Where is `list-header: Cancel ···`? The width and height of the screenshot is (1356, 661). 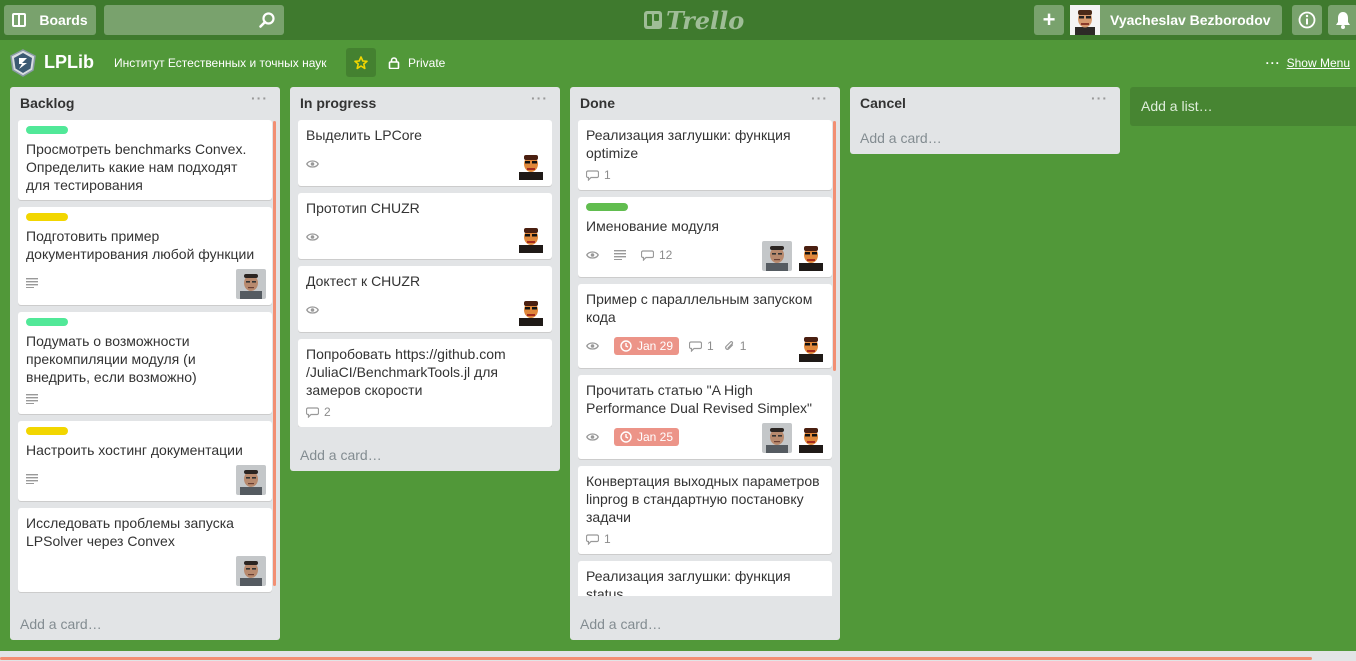
list-header: Cancel ··· is located at coordinates (985, 103).